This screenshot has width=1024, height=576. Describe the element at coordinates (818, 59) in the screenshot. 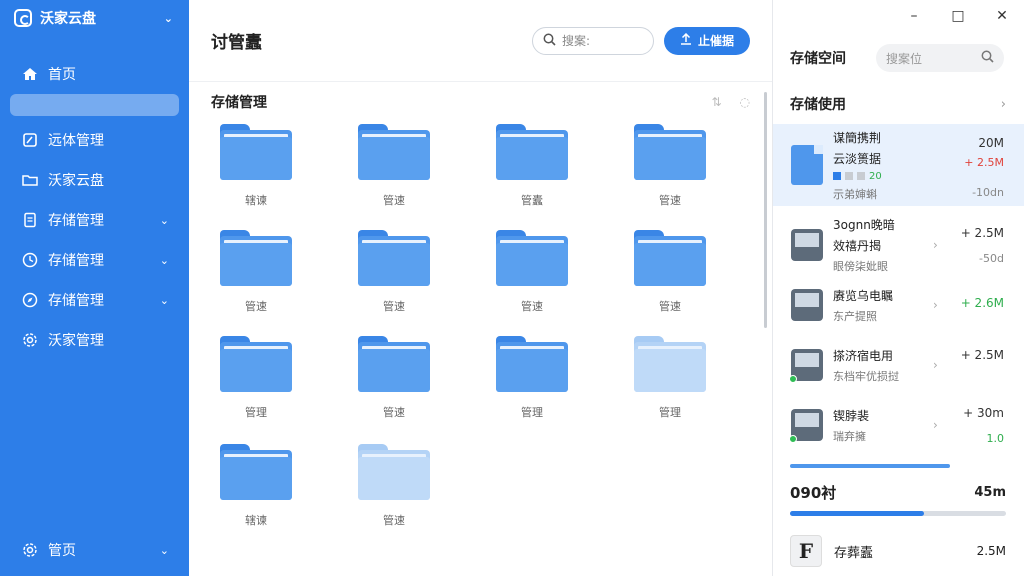

I see `storage-title: 存储空间` at that location.